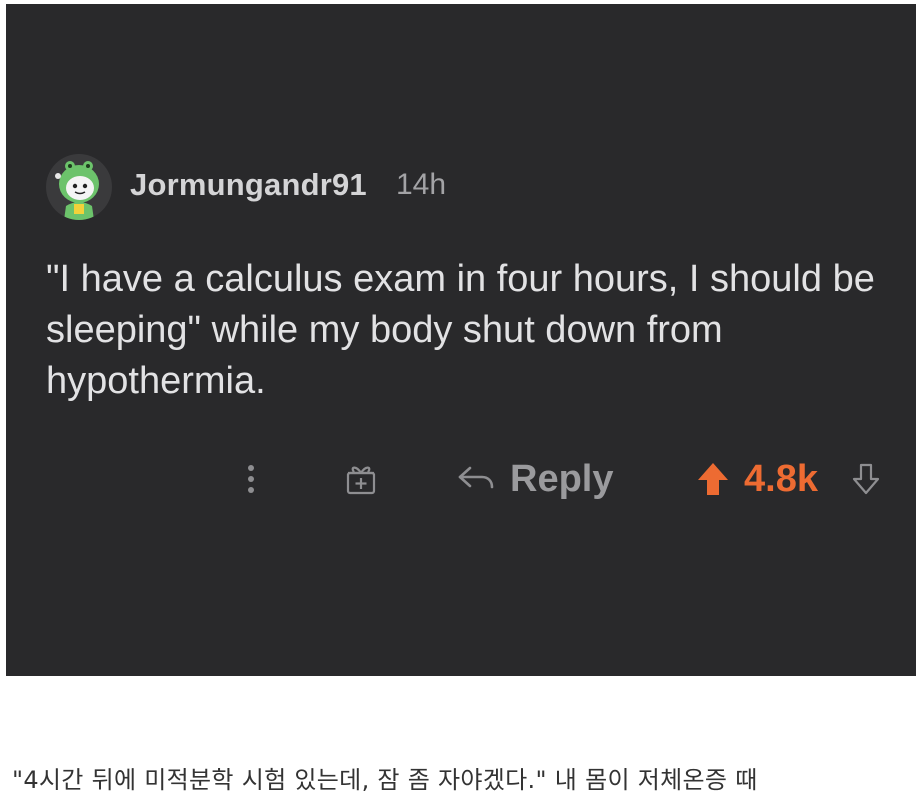 The image size is (922, 800). I want to click on comment-action-bar: Reply 4.8k, so click(461, 479).